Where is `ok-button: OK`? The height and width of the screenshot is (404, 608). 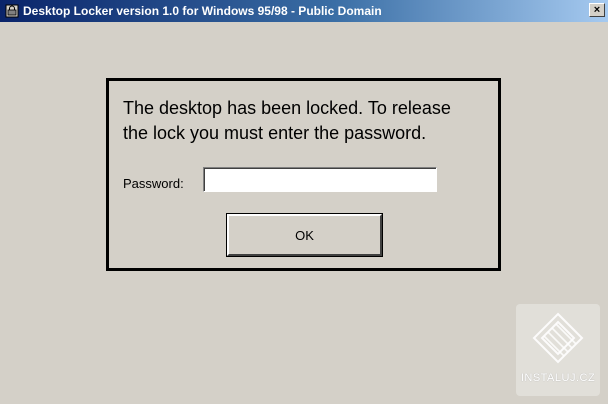
ok-button: OK is located at coordinates (304, 235).